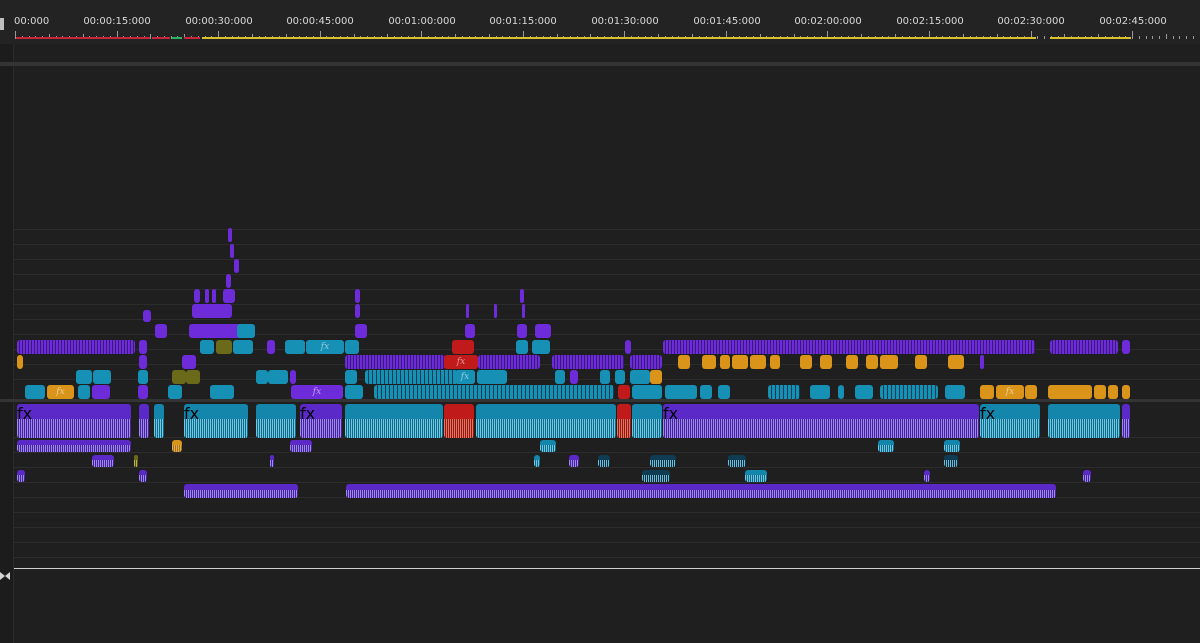 The height and width of the screenshot is (643, 1200). I want to click on bow-tie-icon, so click(5, 576).